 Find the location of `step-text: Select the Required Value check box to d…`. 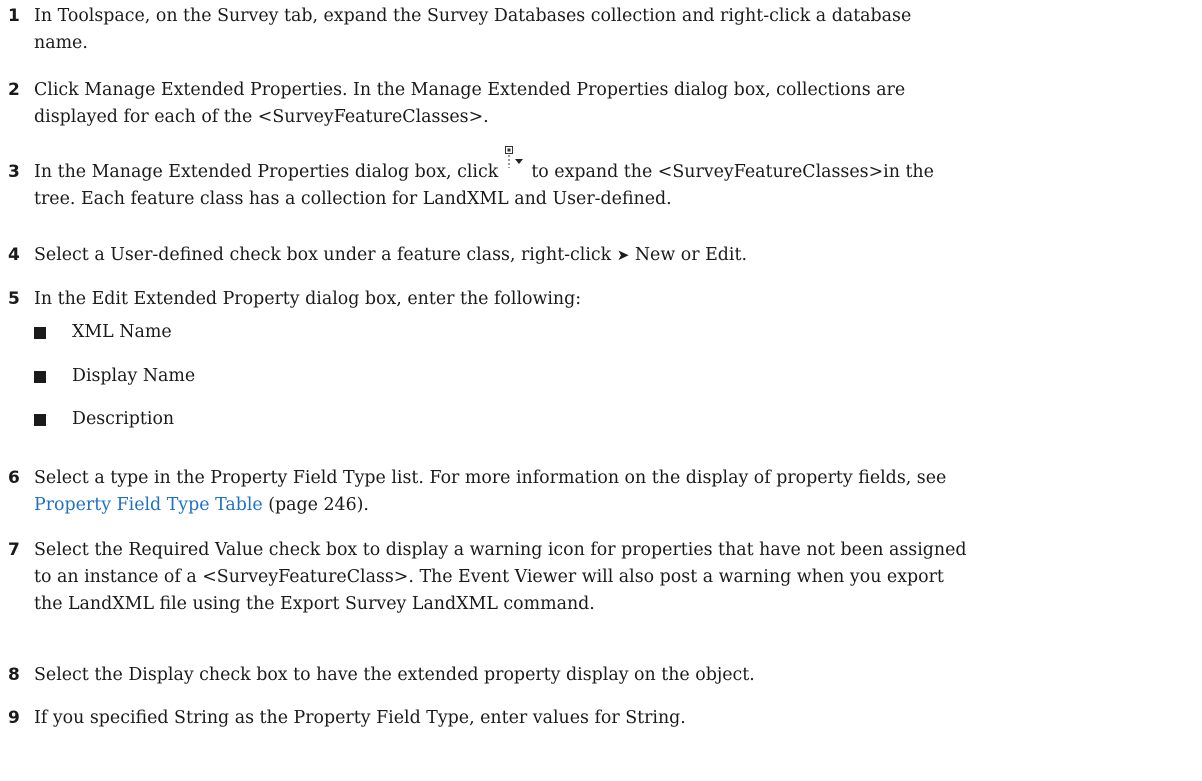

step-text: Select the Required Value check box to d… is located at coordinates (500, 550).